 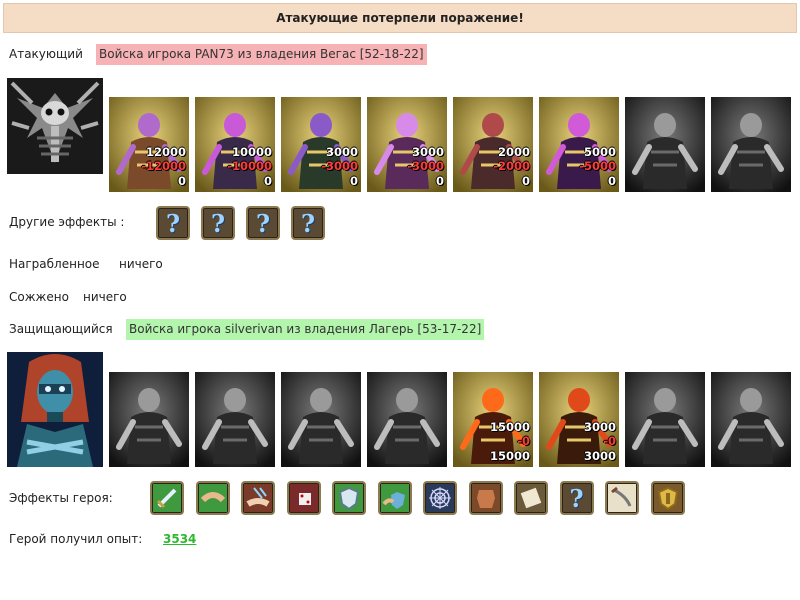 I want to click on unit-count: 12000, so click(x=165, y=152).